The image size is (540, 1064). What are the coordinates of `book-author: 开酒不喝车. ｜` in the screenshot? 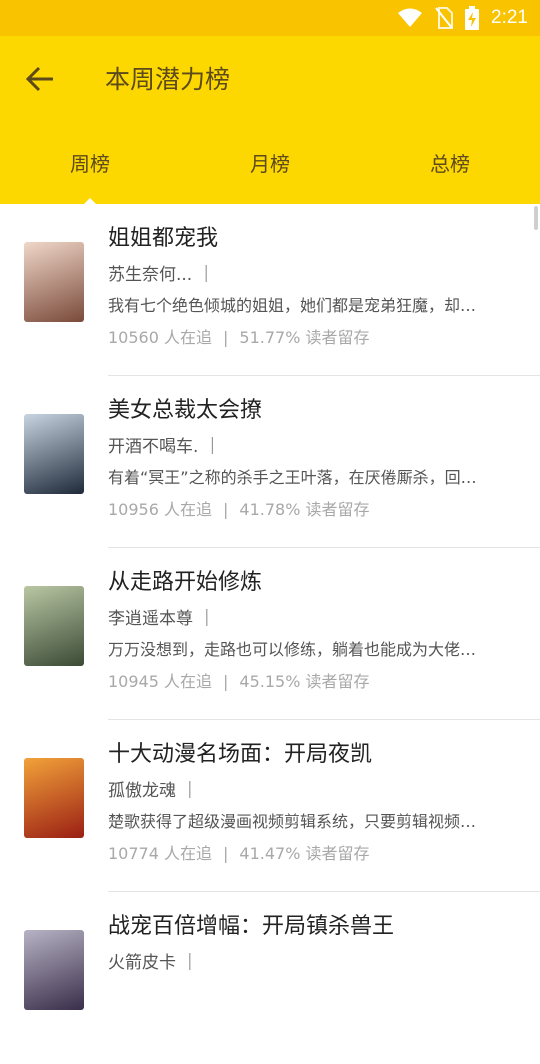 It's located at (164, 447).